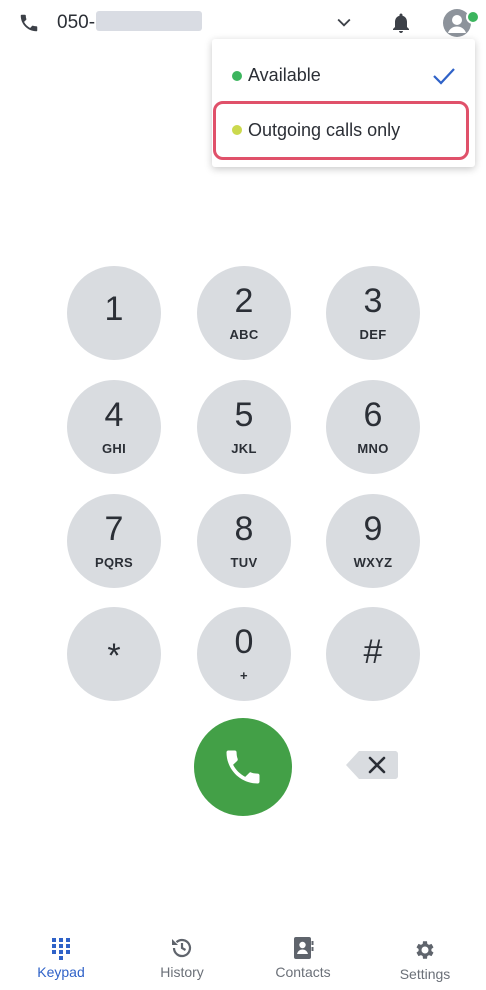  I want to click on available-status-dot, so click(237, 76).